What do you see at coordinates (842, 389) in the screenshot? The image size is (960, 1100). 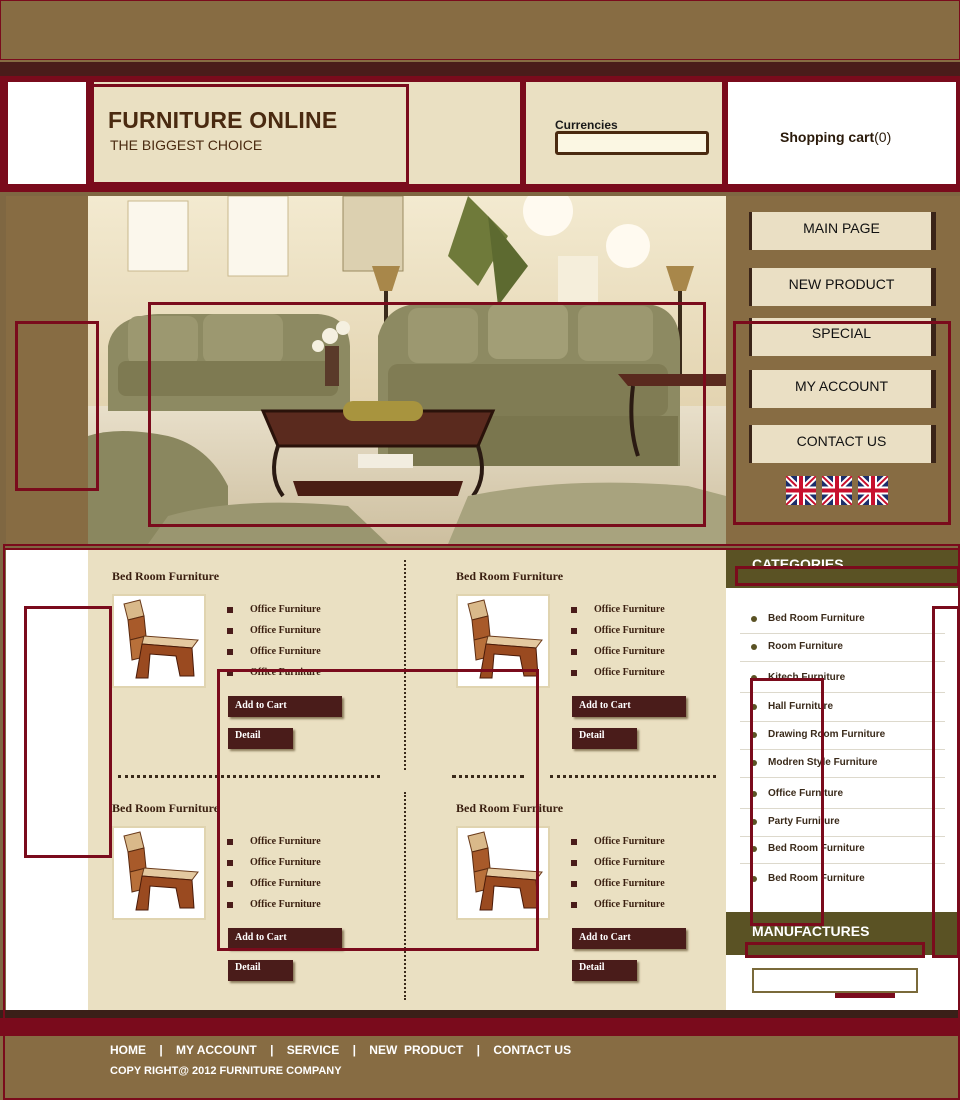 I see `nav-my-account: MY ACCOUNT` at bounding box center [842, 389].